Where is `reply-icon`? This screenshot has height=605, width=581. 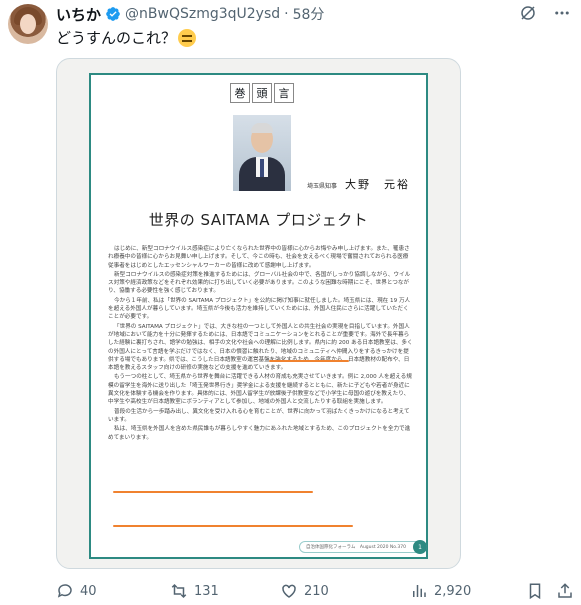 reply-icon is located at coordinates (64, 591).